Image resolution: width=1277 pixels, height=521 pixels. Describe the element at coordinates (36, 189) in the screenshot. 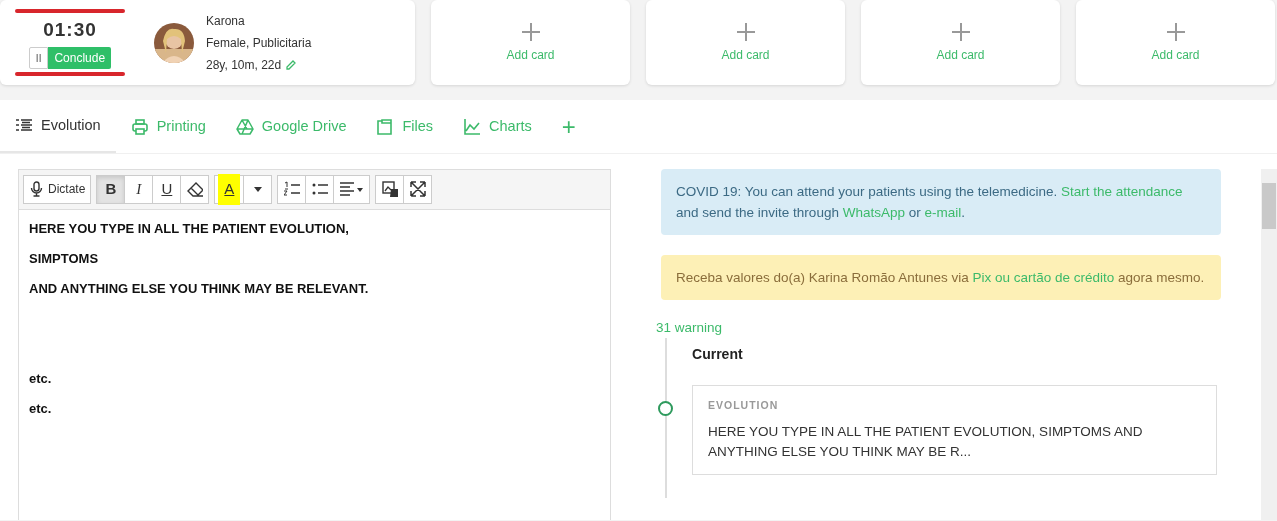

I see `microphone-icon` at that location.